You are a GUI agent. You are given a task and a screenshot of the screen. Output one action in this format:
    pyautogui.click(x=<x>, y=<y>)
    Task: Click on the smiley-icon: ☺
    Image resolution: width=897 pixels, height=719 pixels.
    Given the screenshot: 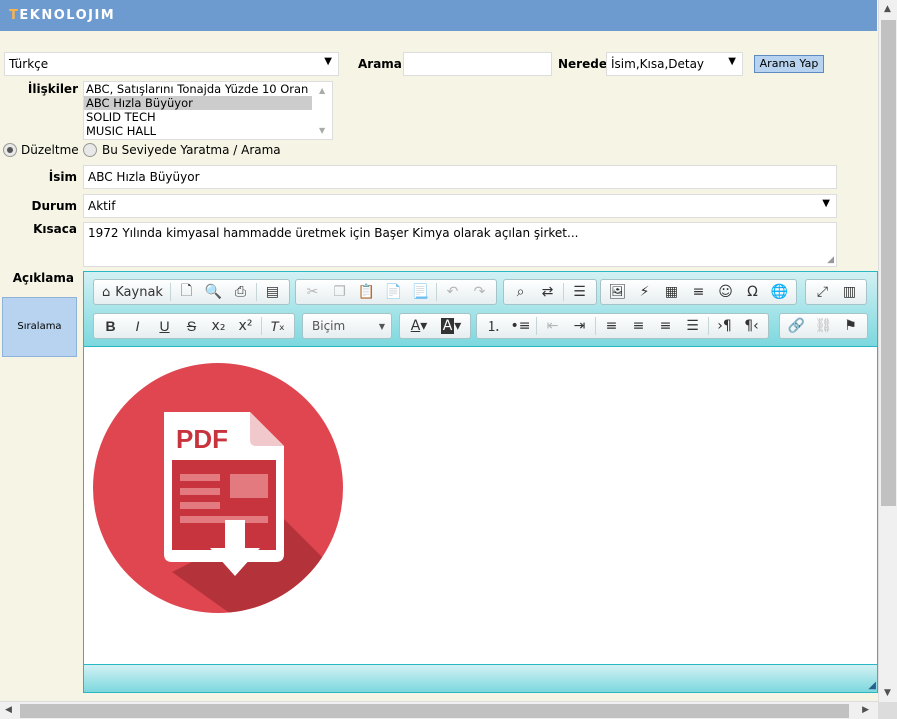 What is the action you would take?
    pyautogui.click(x=725, y=292)
    